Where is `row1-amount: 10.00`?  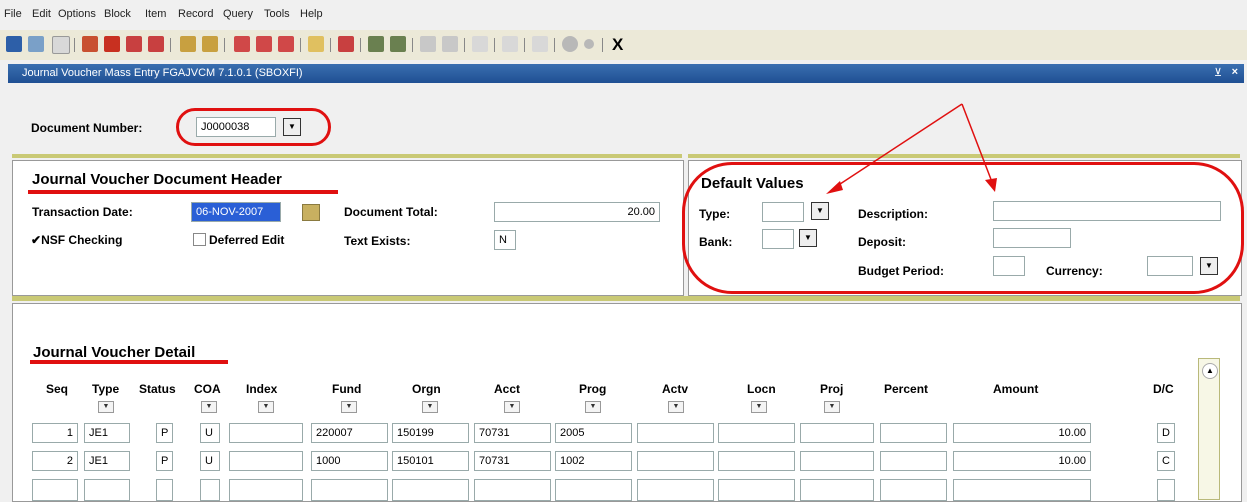
row1-amount: 10.00 is located at coordinates (1022, 433).